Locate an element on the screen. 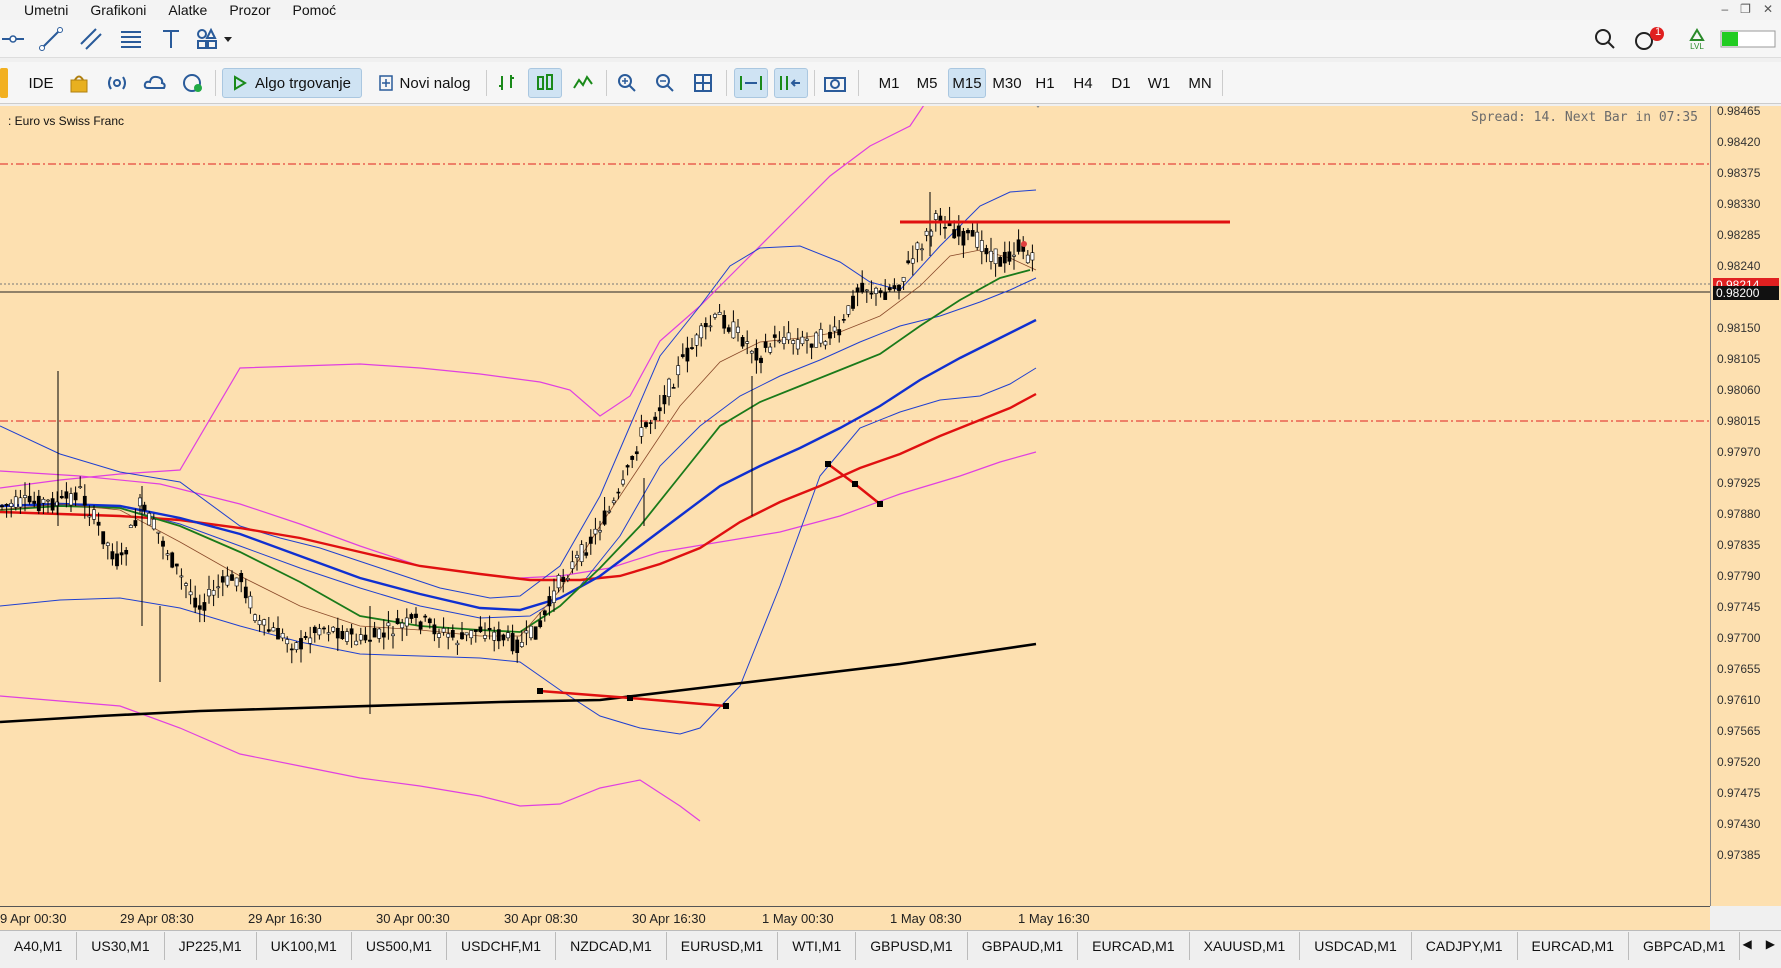  restore-icon: ❐ is located at coordinates (1745, 9).